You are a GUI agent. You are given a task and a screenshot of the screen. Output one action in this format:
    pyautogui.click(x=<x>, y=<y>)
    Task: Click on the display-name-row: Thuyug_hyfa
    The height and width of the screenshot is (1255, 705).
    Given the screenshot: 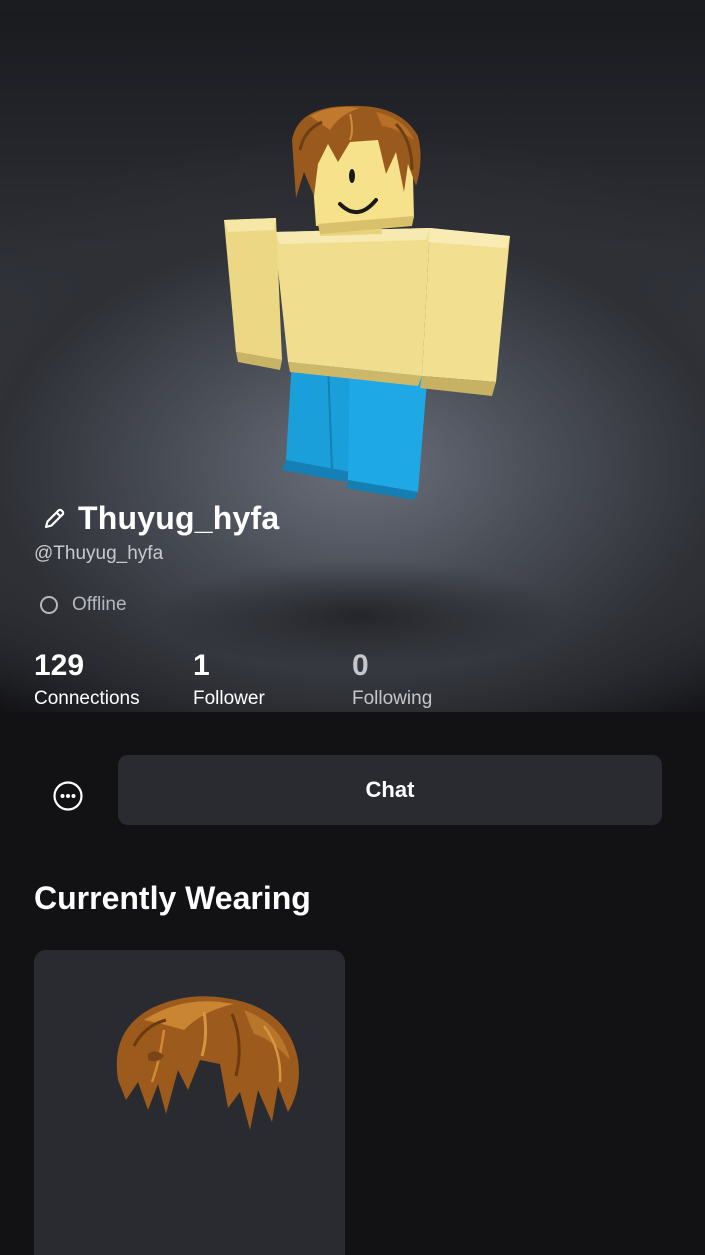 What is the action you would take?
    pyautogui.click(x=159, y=518)
    